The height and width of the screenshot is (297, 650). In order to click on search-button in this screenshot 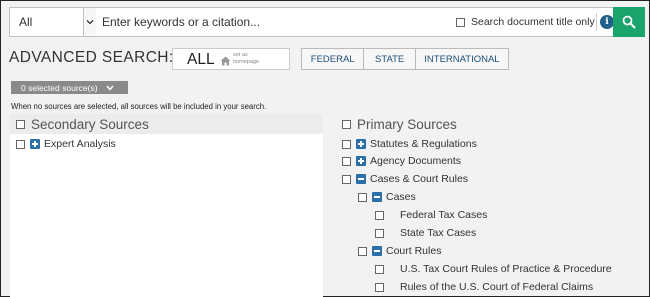, I will do `click(629, 22)`.